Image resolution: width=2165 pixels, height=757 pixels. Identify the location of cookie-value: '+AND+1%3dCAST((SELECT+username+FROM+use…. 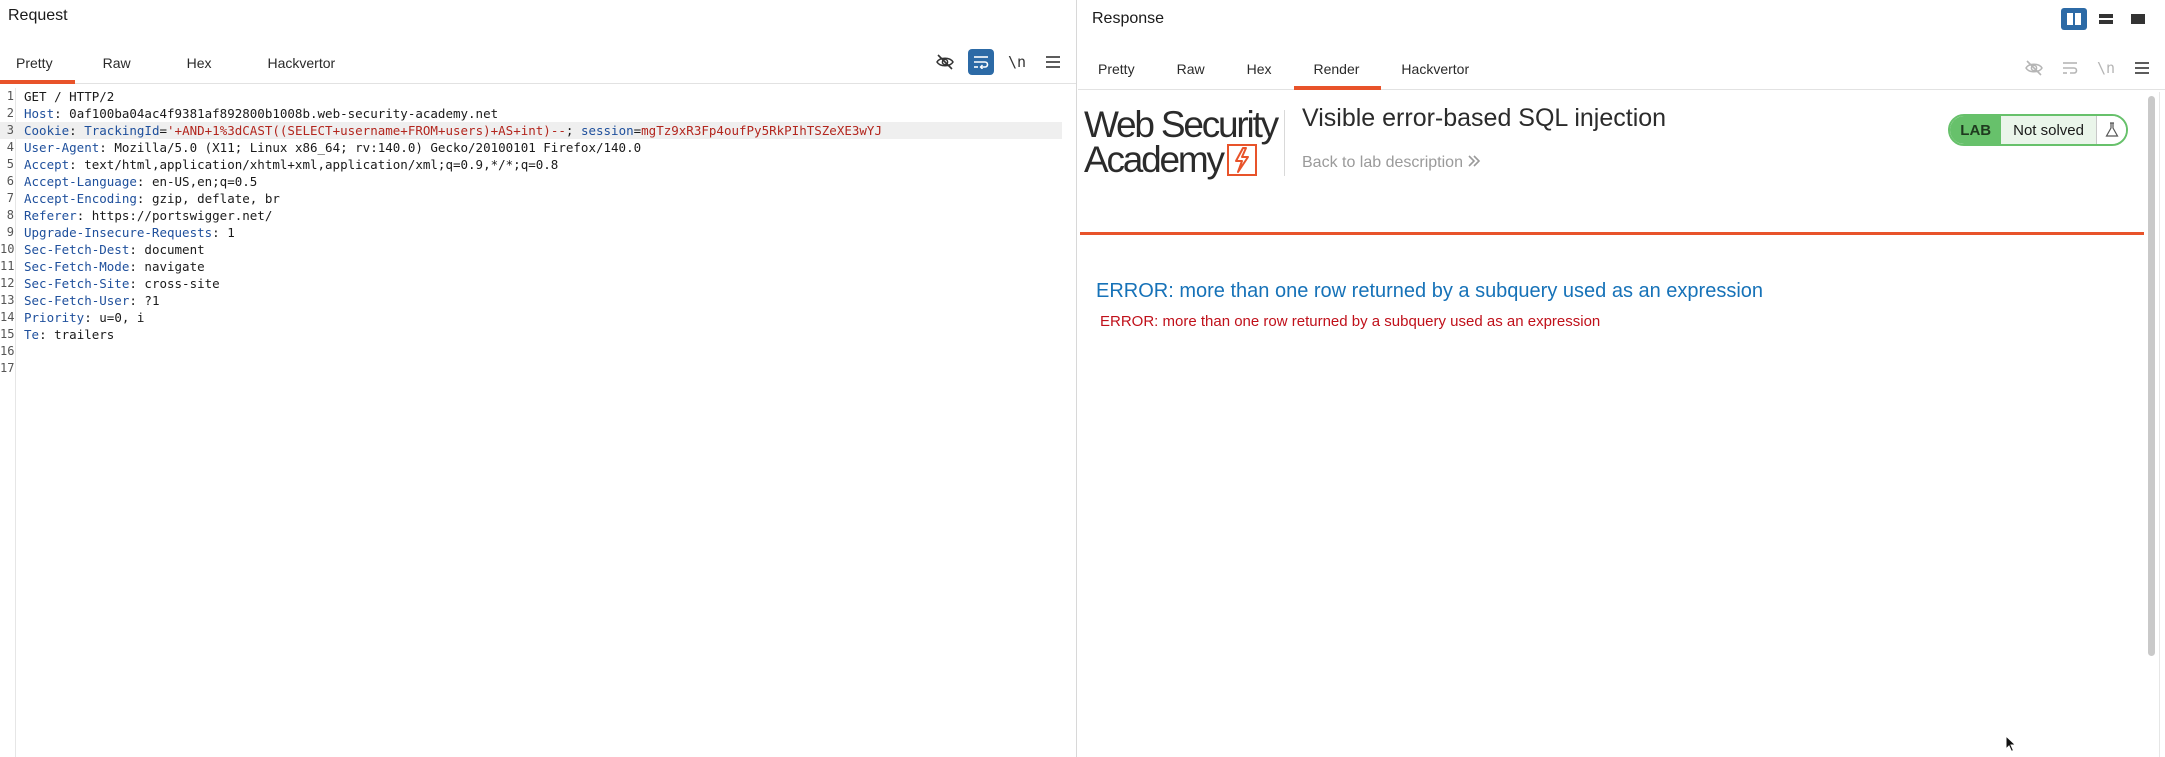
(366, 130).